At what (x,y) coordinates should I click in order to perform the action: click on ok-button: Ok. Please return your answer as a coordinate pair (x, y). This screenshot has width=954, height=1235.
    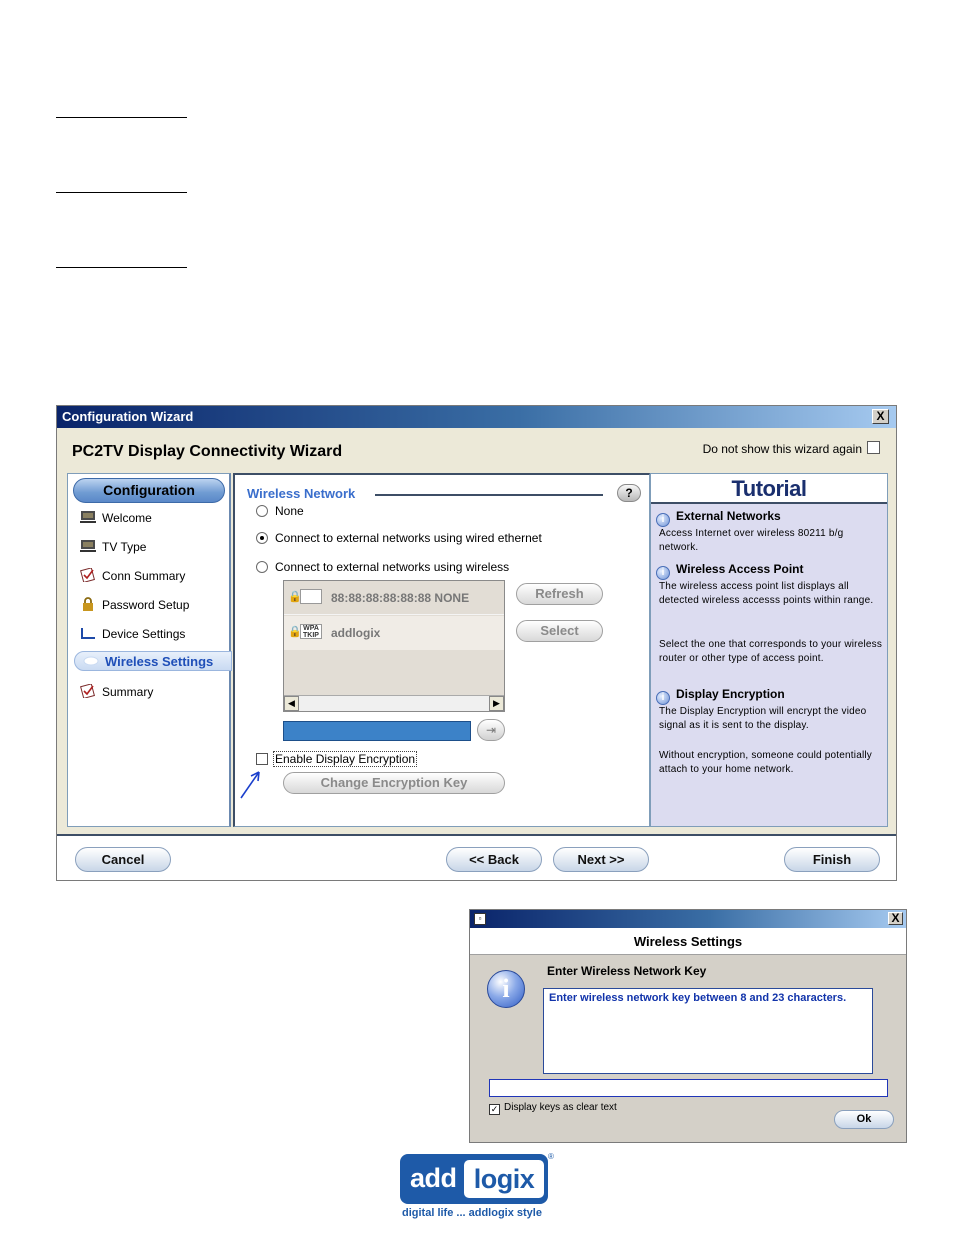
    Looking at the image, I should click on (864, 1119).